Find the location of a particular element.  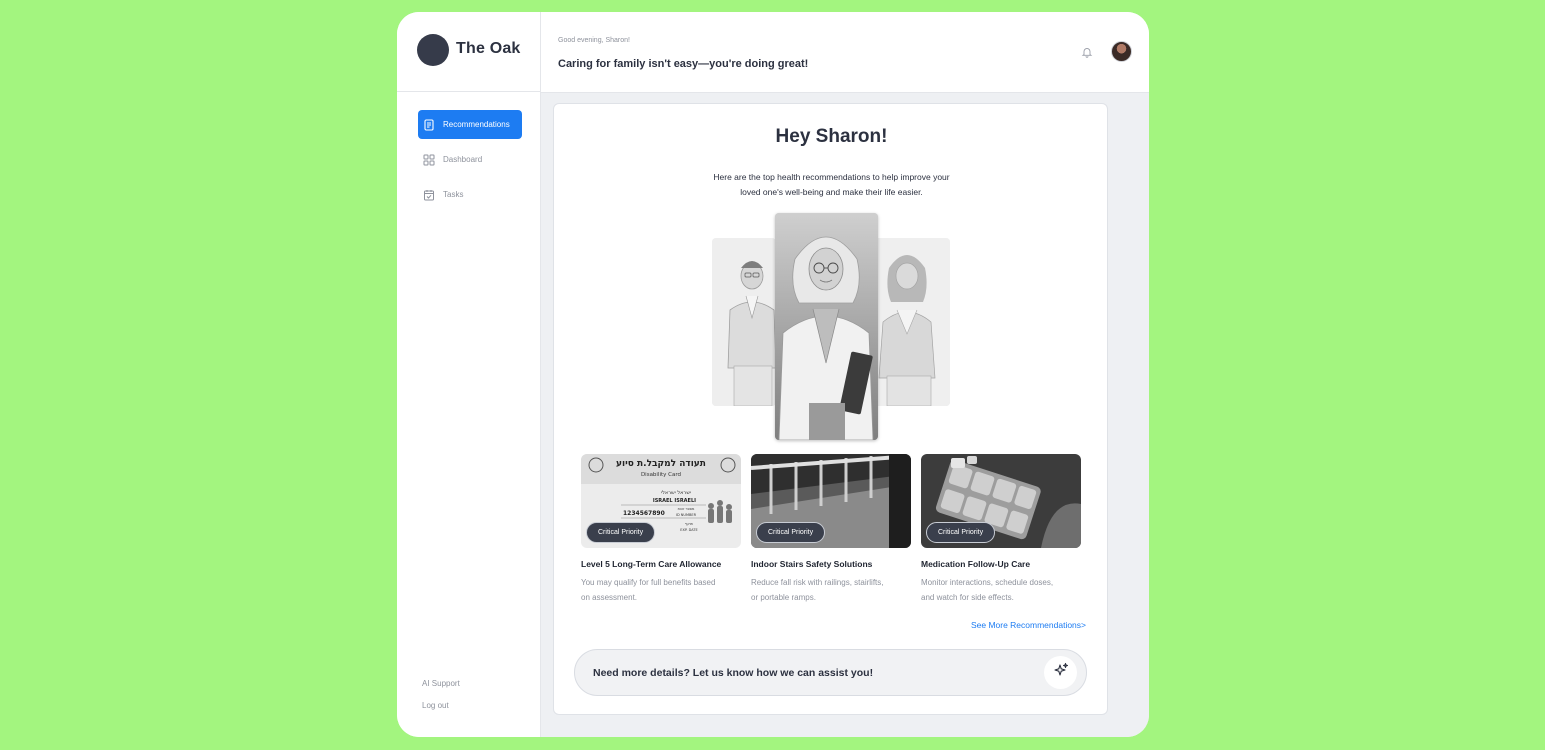

card-name-he: ישראל ישראלי is located at coordinates (676, 493).